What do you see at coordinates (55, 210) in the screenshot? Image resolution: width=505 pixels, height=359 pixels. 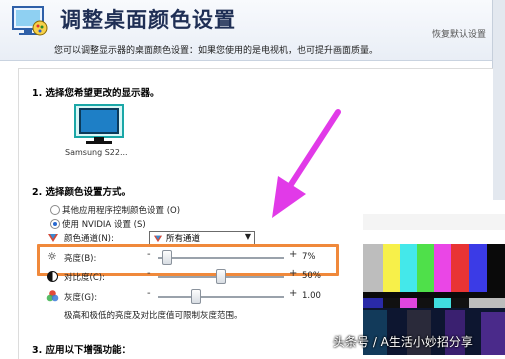 I see `radio-other-apps` at bounding box center [55, 210].